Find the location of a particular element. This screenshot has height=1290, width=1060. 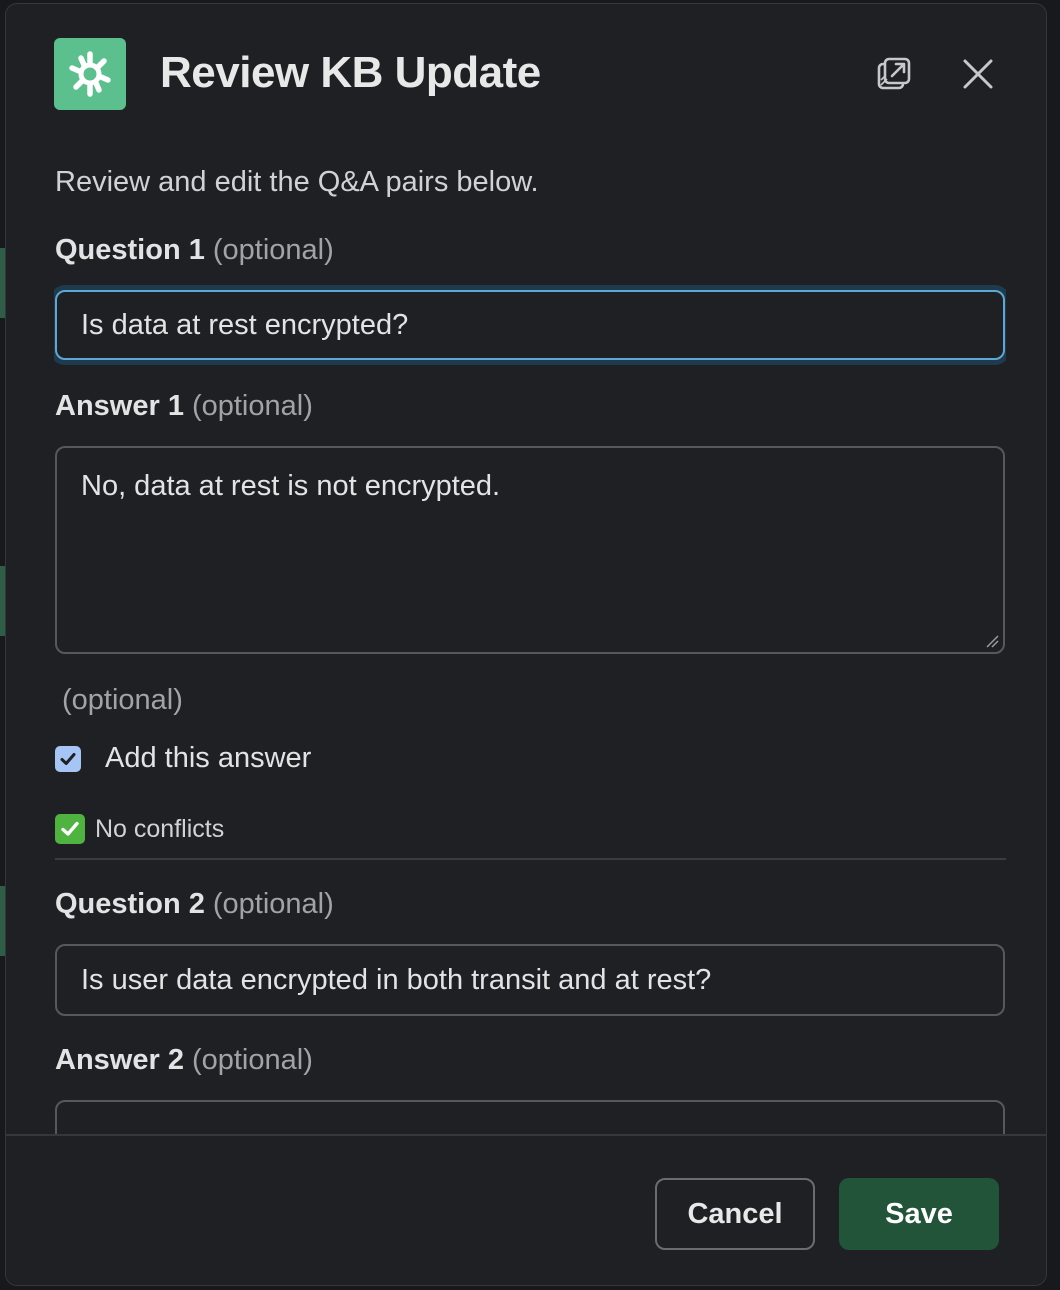

question-1-label: Question 1 (optional) is located at coordinates (194, 250).